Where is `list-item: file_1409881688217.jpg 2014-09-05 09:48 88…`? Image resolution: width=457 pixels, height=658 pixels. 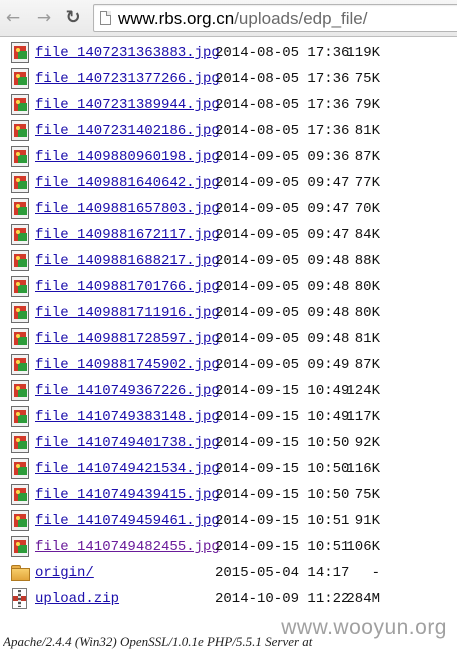 list-item: file_1409881688217.jpg 2014-09-05 09:48 88… is located at coordinates (228, 261).